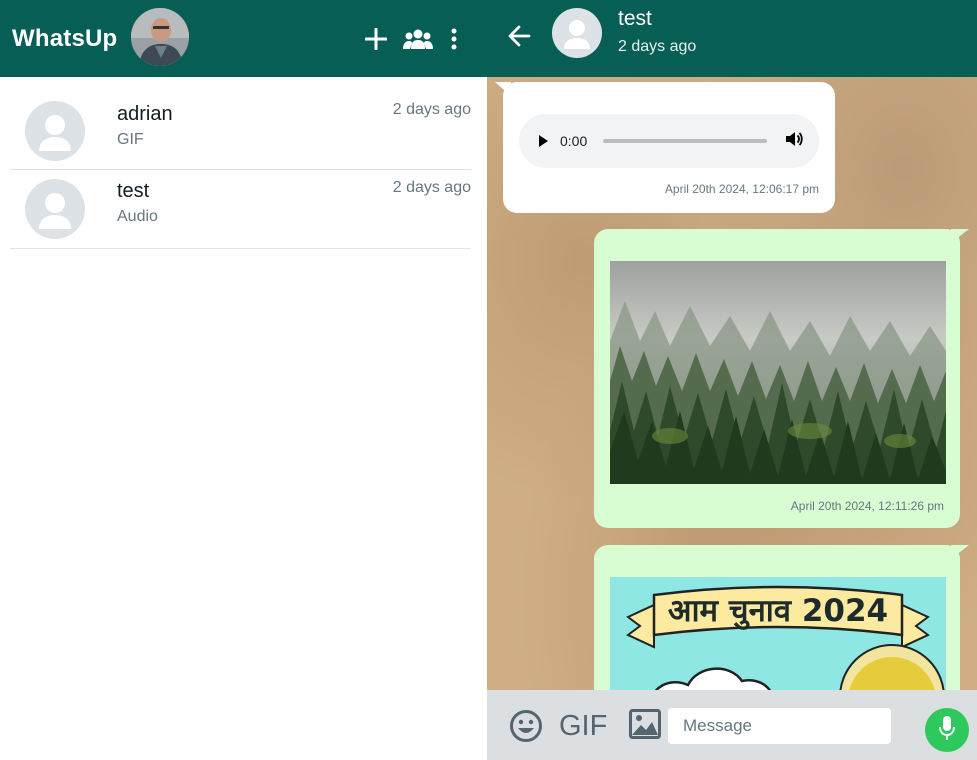 This screenshot has width=977, height=760. Describe the element at coordinates (160, 37) in the screenshot. I see `profile-avatar` at that location.